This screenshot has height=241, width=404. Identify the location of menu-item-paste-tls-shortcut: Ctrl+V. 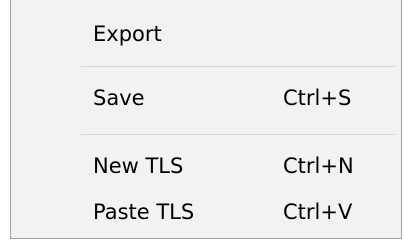
(318, 212).